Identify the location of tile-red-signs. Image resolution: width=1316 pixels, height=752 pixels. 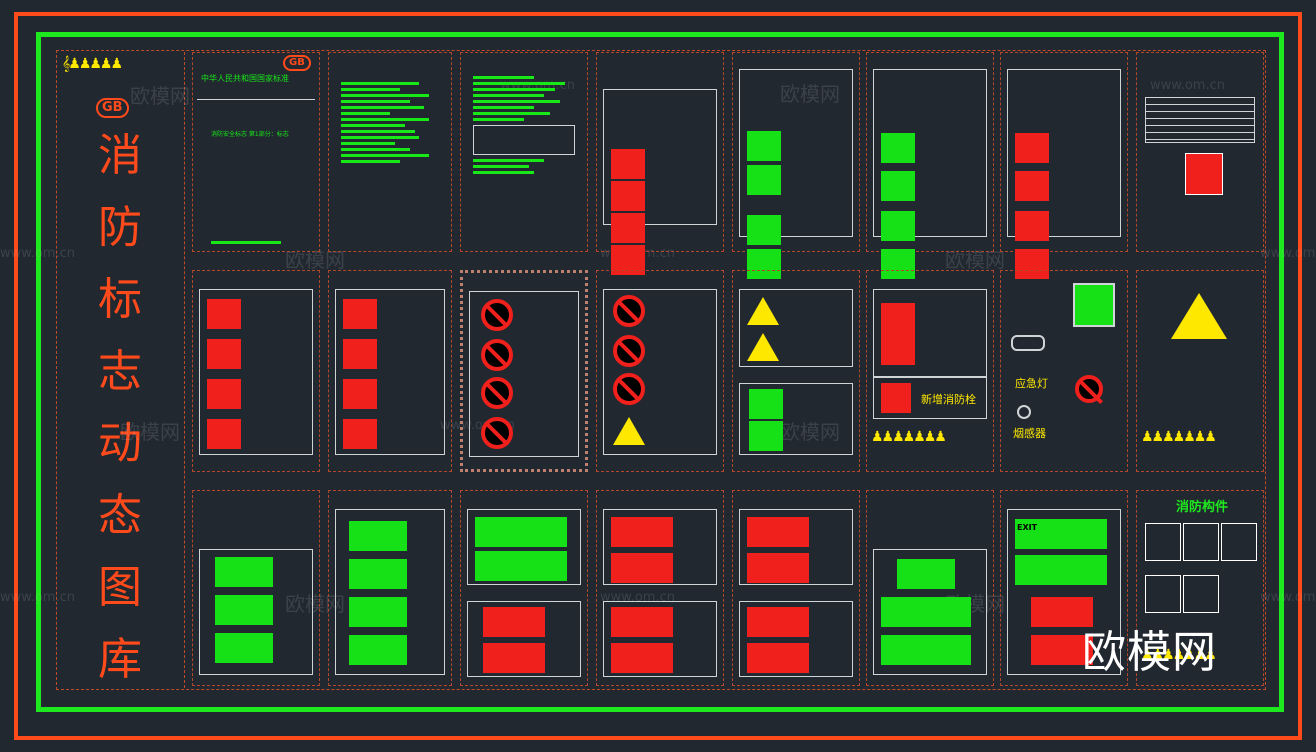
(256, 371).